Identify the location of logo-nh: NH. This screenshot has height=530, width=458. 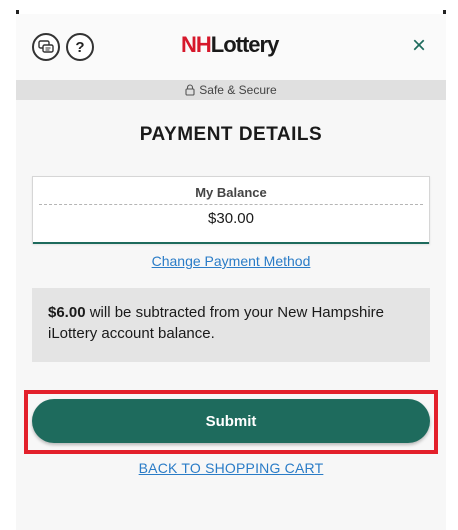
(196, 44).